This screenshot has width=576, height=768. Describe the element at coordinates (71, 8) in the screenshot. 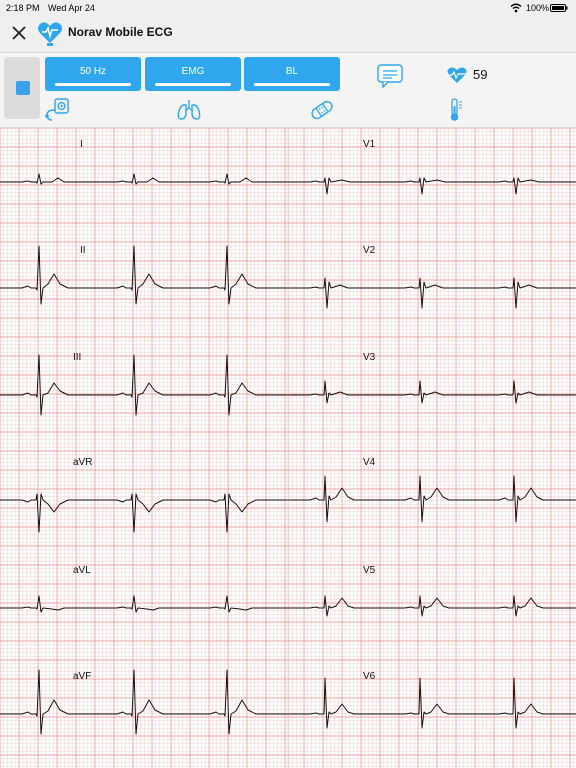

I see `status-date: Wed Apr 24` at that location.